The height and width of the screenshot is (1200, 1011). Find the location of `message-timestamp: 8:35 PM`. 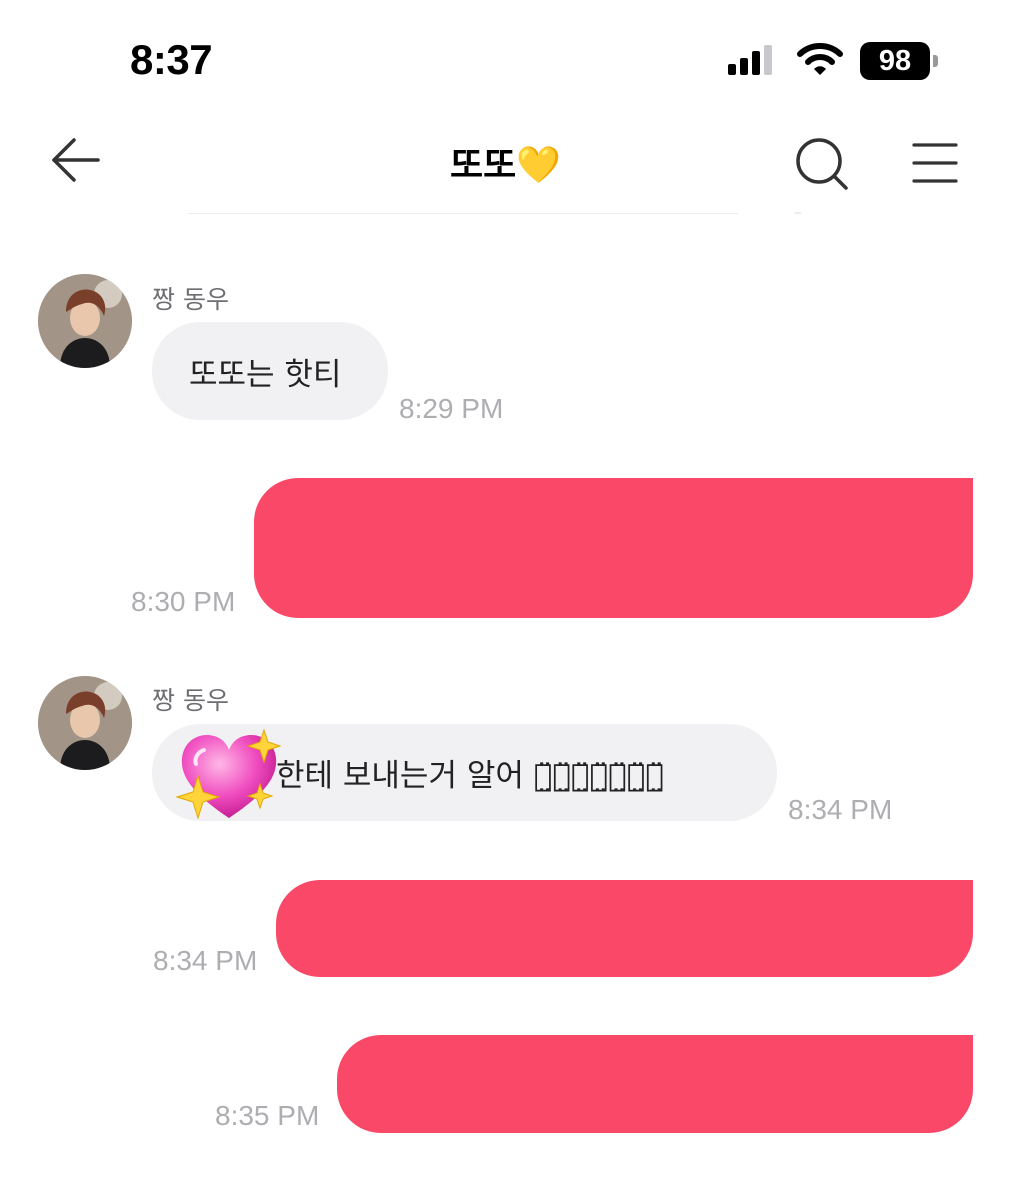

message-timestamp: 8:35 PM is located at coordinates (267, 1115).